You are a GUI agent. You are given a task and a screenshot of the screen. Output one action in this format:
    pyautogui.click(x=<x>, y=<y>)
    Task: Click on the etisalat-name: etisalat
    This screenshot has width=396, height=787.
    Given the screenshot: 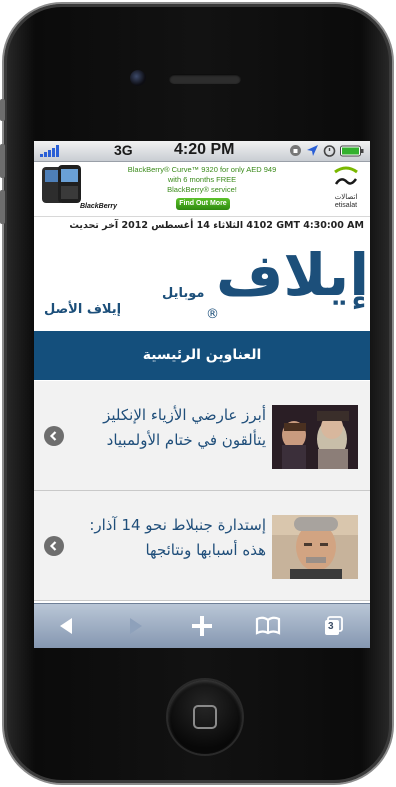 What is the action you would take?
    pyautogui.click(x=346, y=205)
    